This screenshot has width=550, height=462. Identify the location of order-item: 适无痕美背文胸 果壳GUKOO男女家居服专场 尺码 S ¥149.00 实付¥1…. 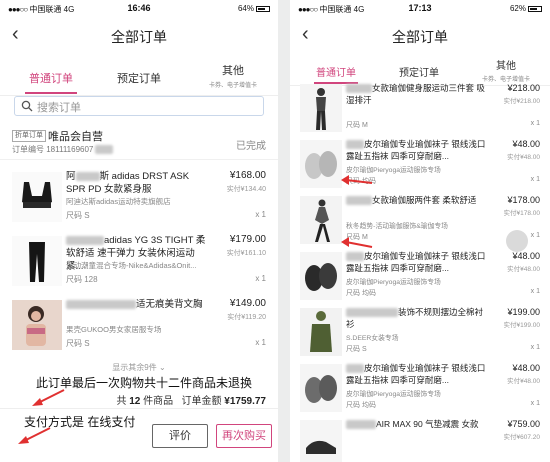
(139, 325).